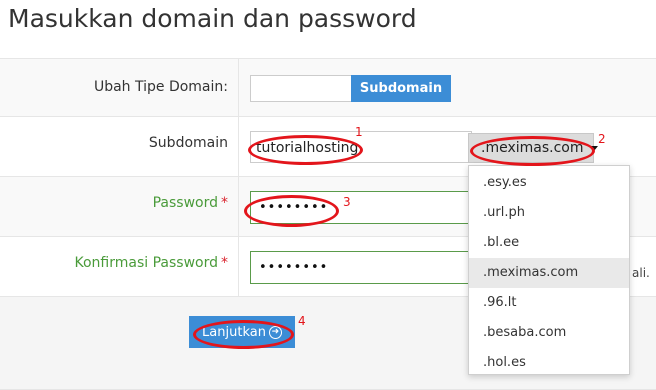 This screenshot has width=656, height=390. Describe the element at coordinates (549, 333) in the screenshot. I see `tld-option-besaba-com: .besaba.com` at that location.